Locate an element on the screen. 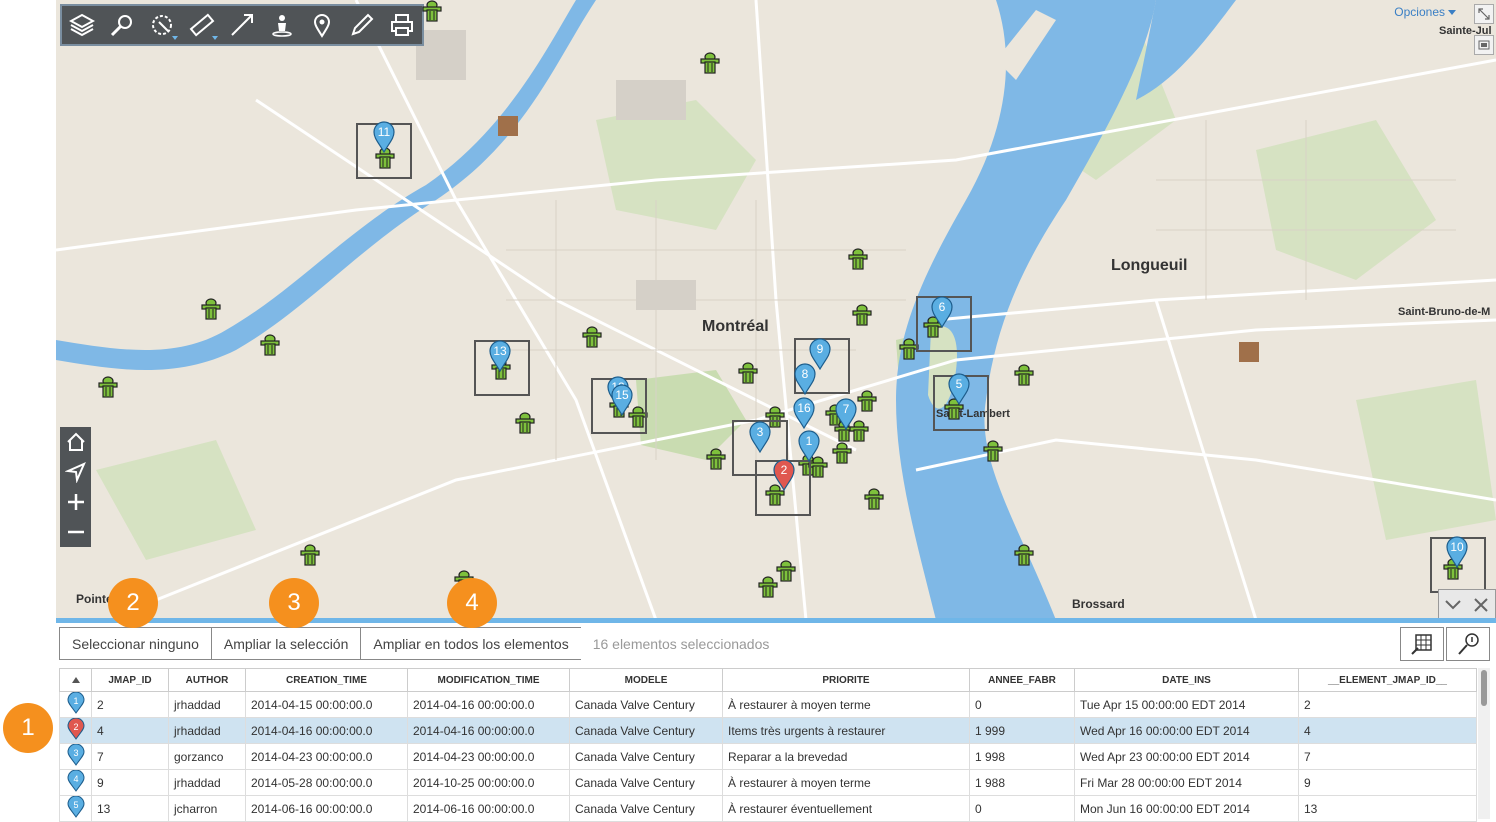  place-label-sainte-jul: Sainte-Jul is located at coordinates (1465, 31).